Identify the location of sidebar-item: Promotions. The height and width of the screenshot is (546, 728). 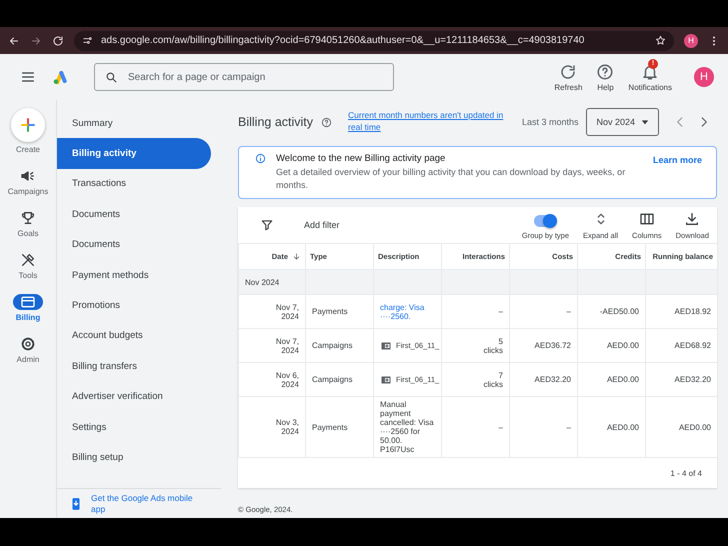
(134, 305).